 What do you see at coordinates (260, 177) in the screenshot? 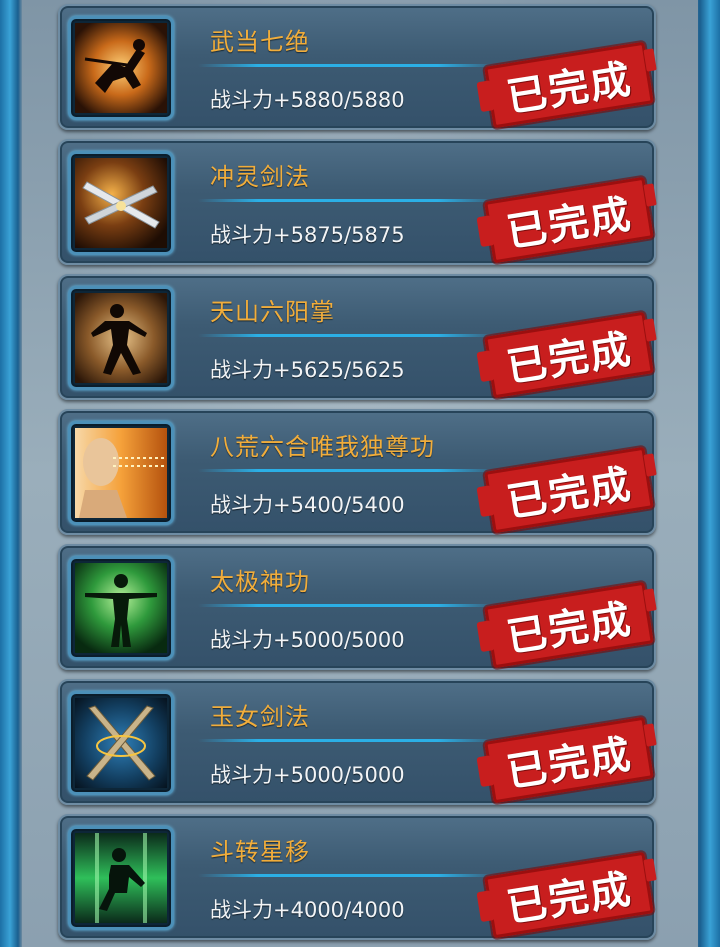
I see `skill-title: 冲灵剑法` at bounding box center [260, 177].